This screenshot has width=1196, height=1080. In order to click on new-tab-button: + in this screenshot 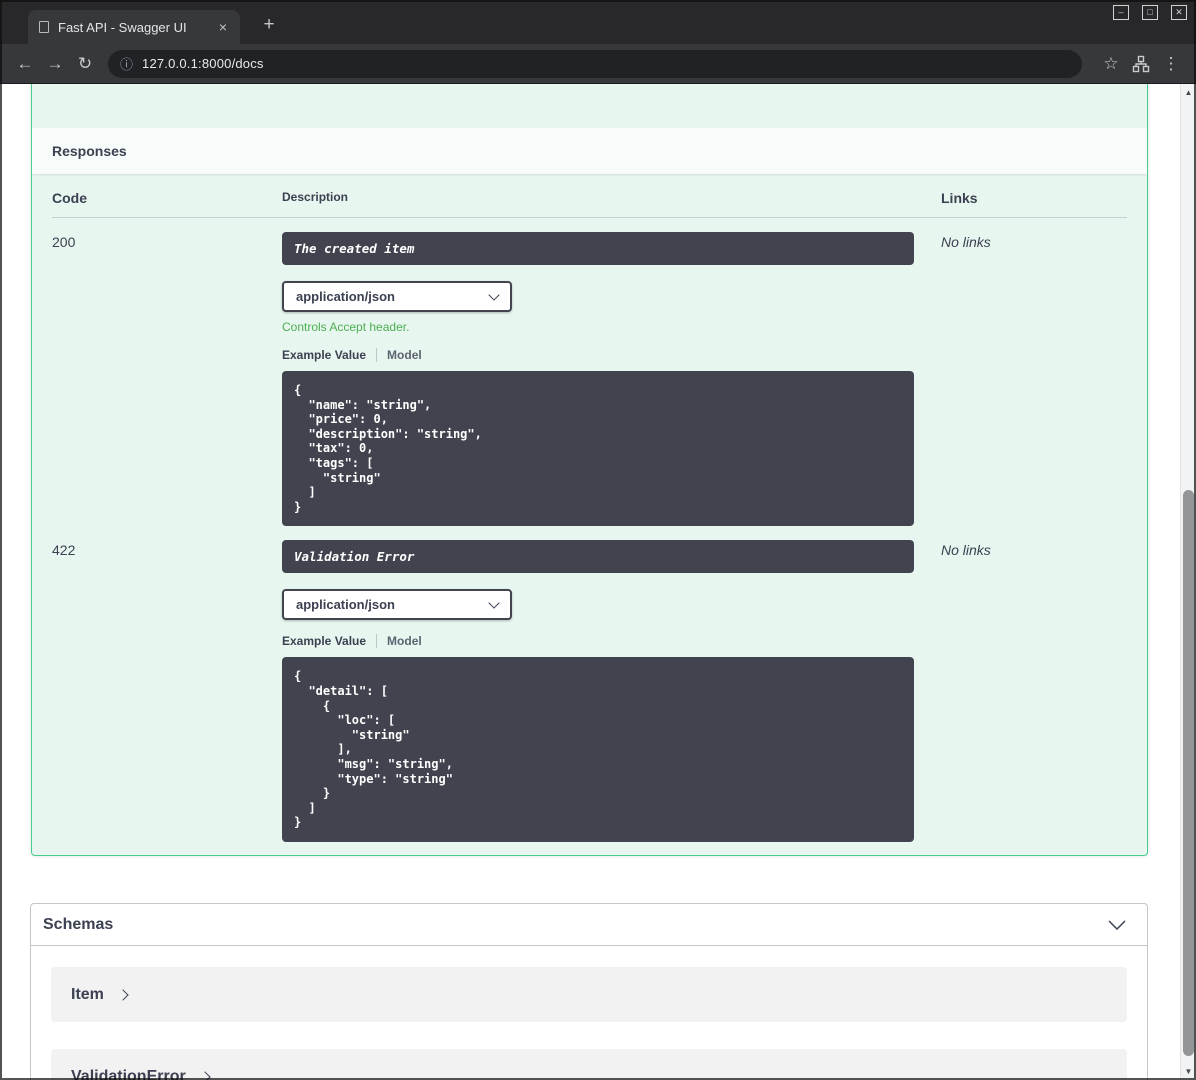, I will do `click(269, 25)`.